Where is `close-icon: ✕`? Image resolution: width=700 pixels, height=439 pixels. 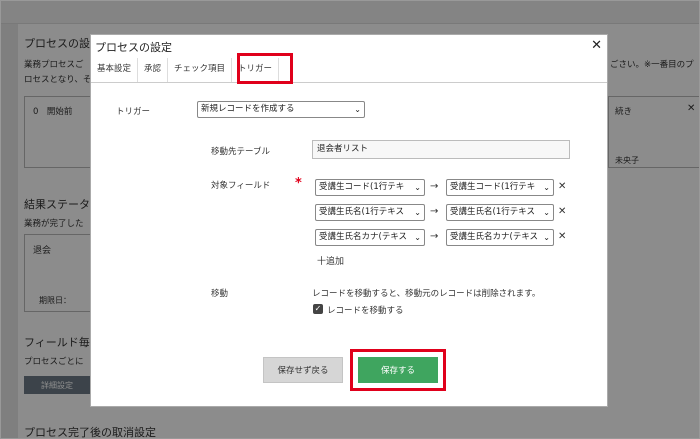
close-icon: ✕ is located at coordinates (596, 45).